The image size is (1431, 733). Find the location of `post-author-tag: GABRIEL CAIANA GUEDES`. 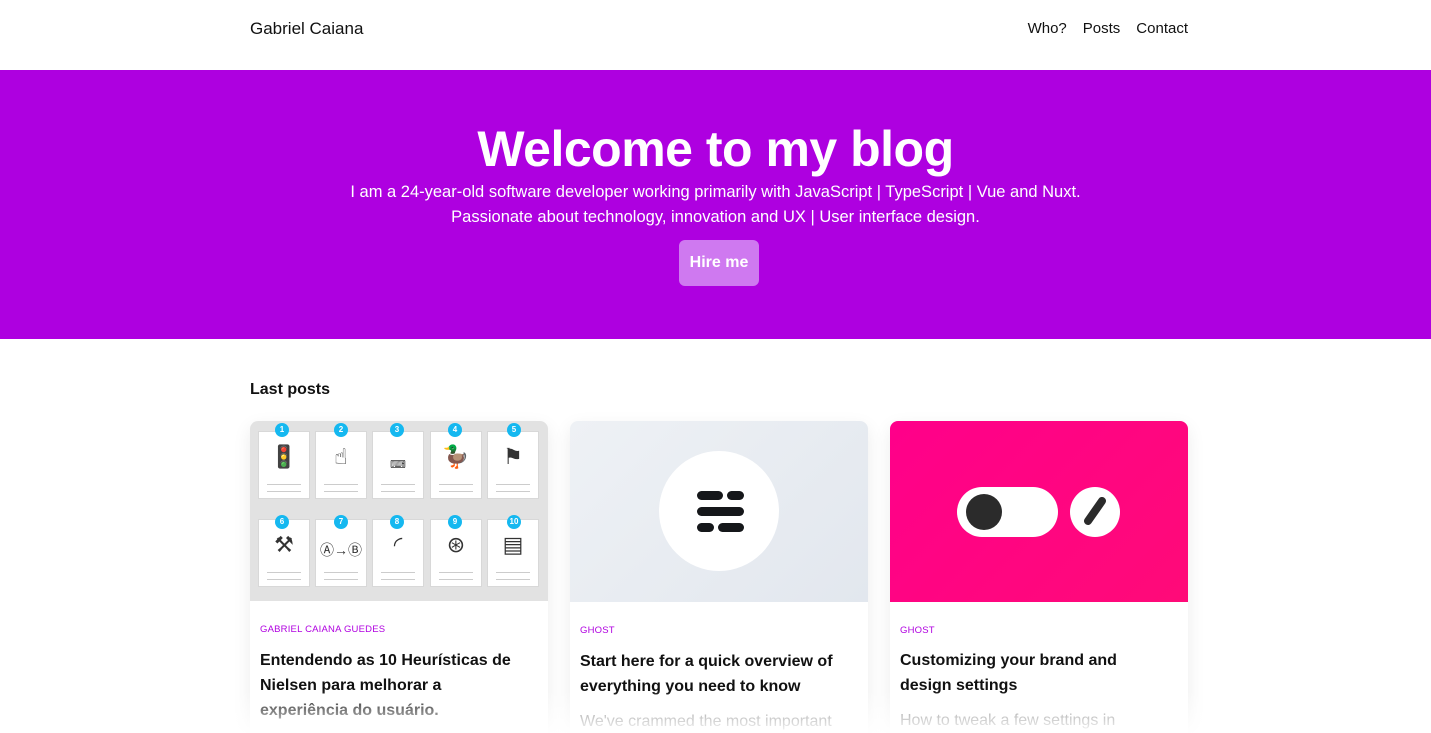

post-author-tag: GABRIEL CAIANA GUEDES is located at coordinates (322, 629).